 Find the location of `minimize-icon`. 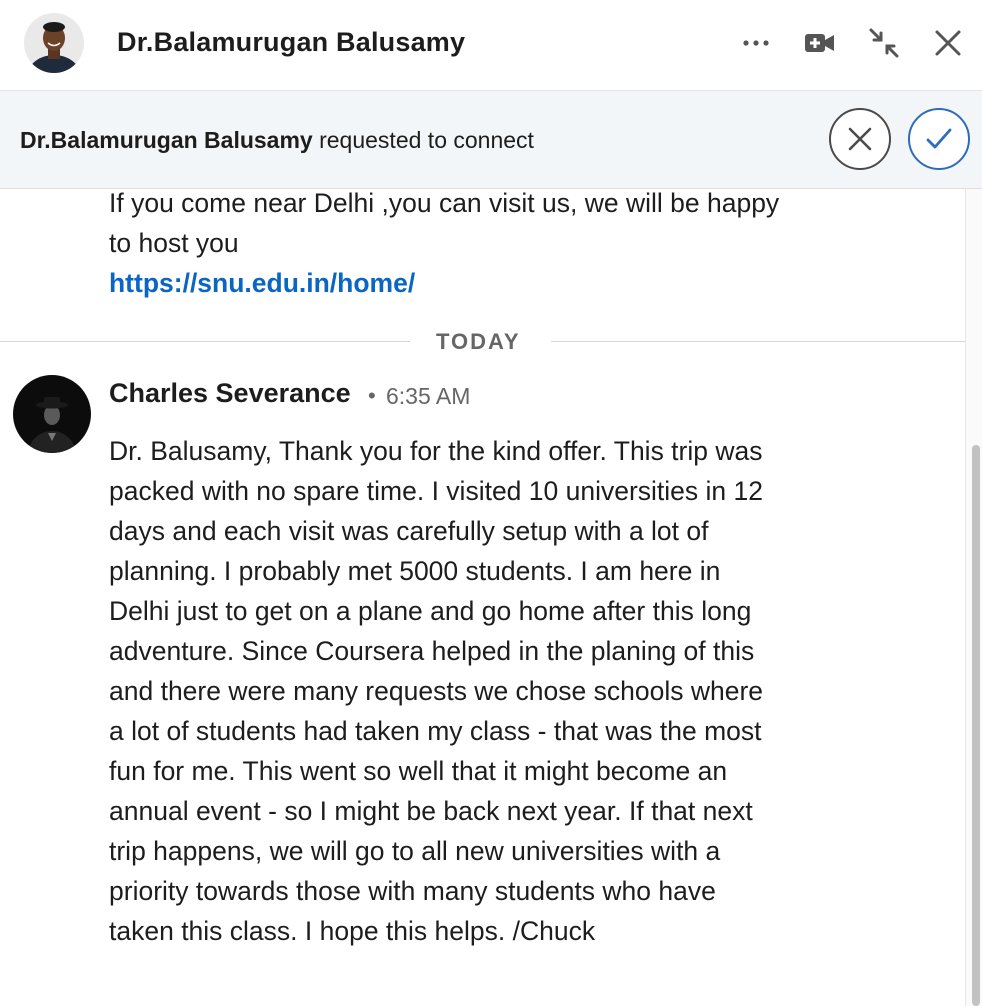

minimize-icon is located at coordinates (884, 43).